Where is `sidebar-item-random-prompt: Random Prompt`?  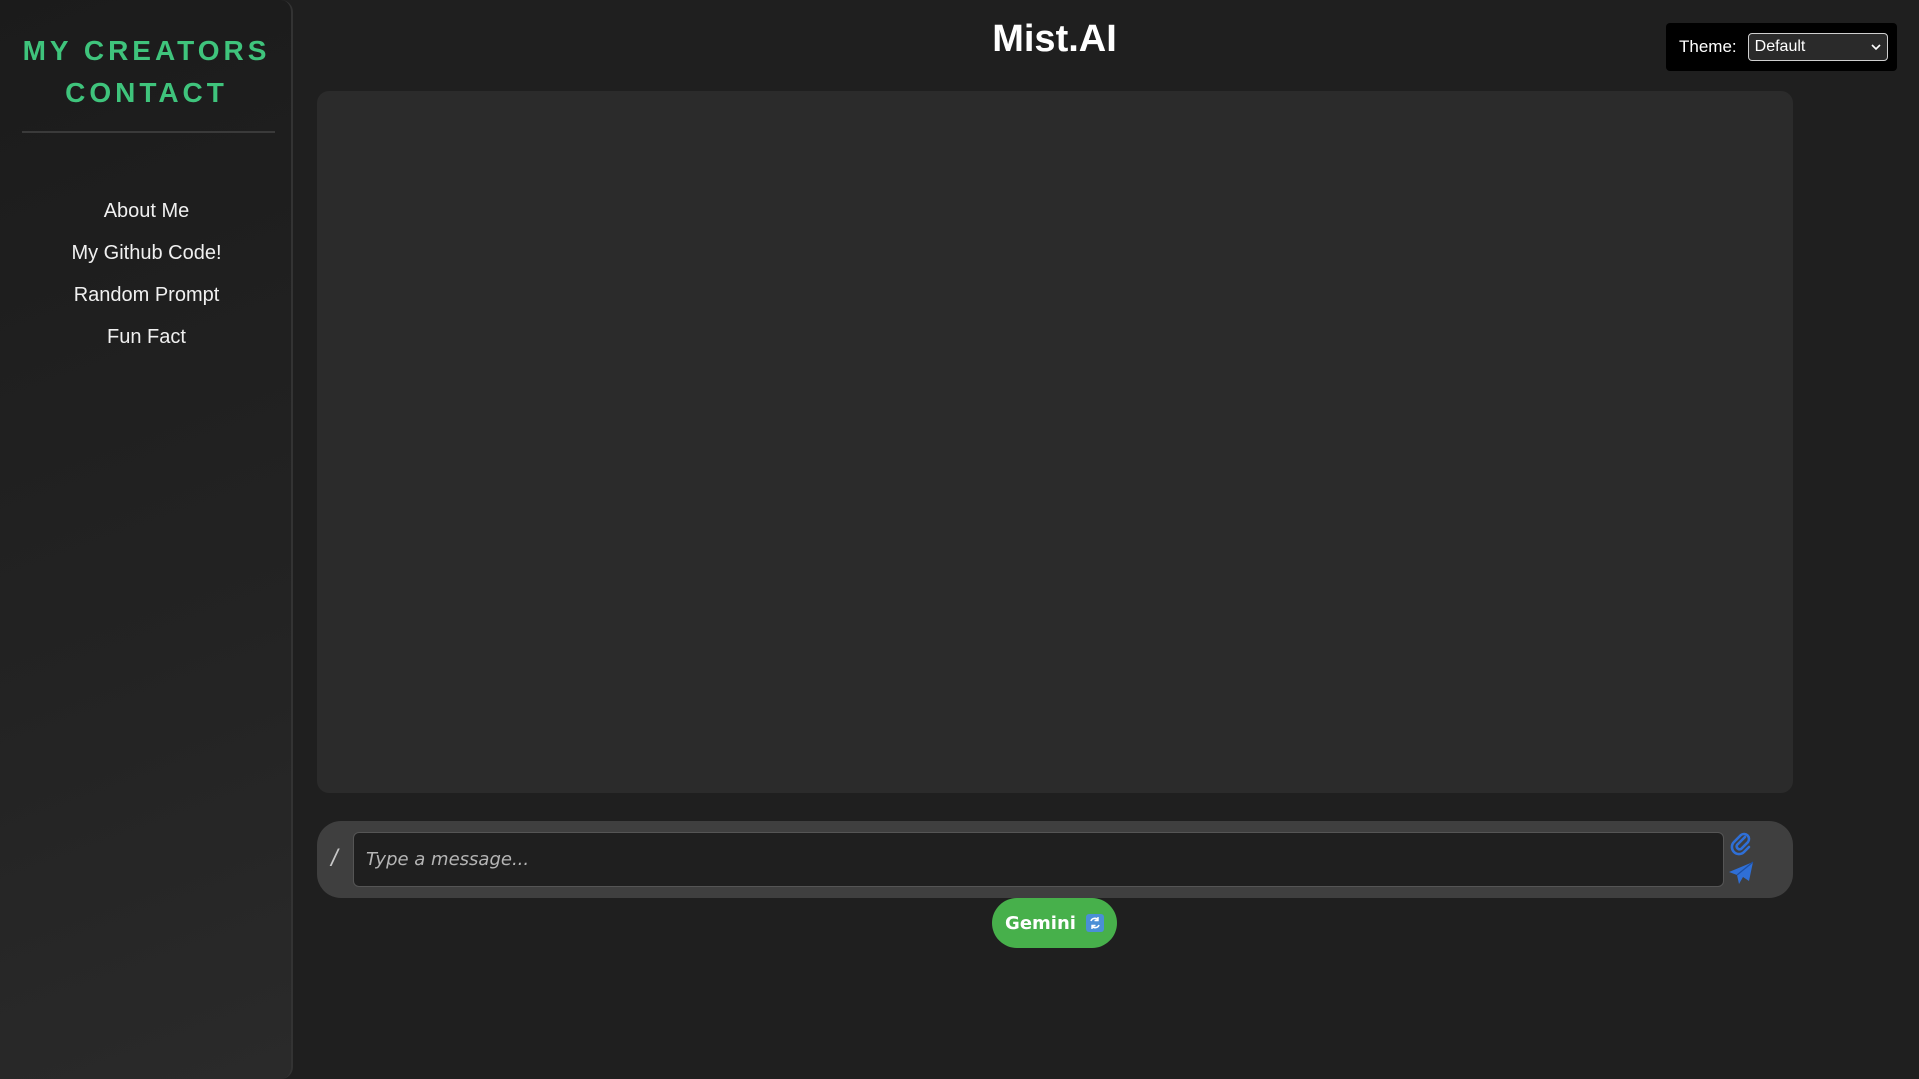 sidebar-item-random-prompt: Random Prompt is located at coordinates (146, 295).